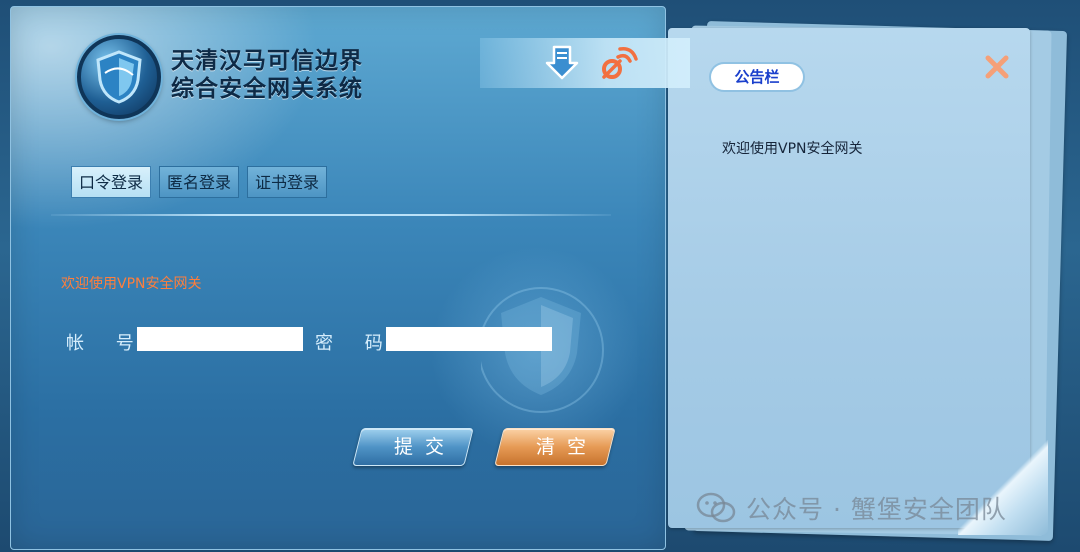 The width and height of the screenshot is (1080, 552). Describe the element at coordinates (131, 284) in the screenshot. I see `welcome-message: 欢迎使用VPN安全网关` at that location.